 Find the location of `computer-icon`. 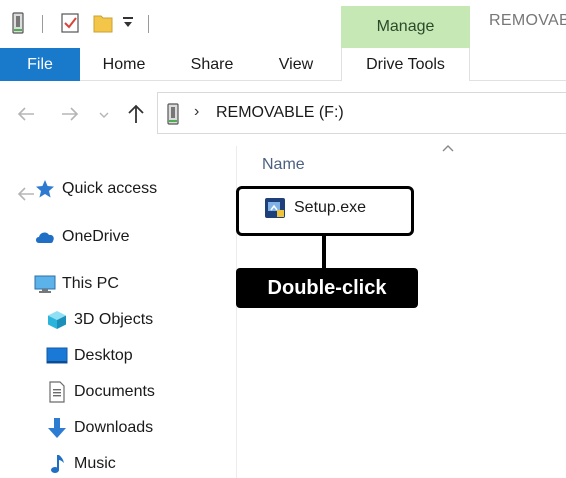

computer-icon is located at coordinates (45, 284).